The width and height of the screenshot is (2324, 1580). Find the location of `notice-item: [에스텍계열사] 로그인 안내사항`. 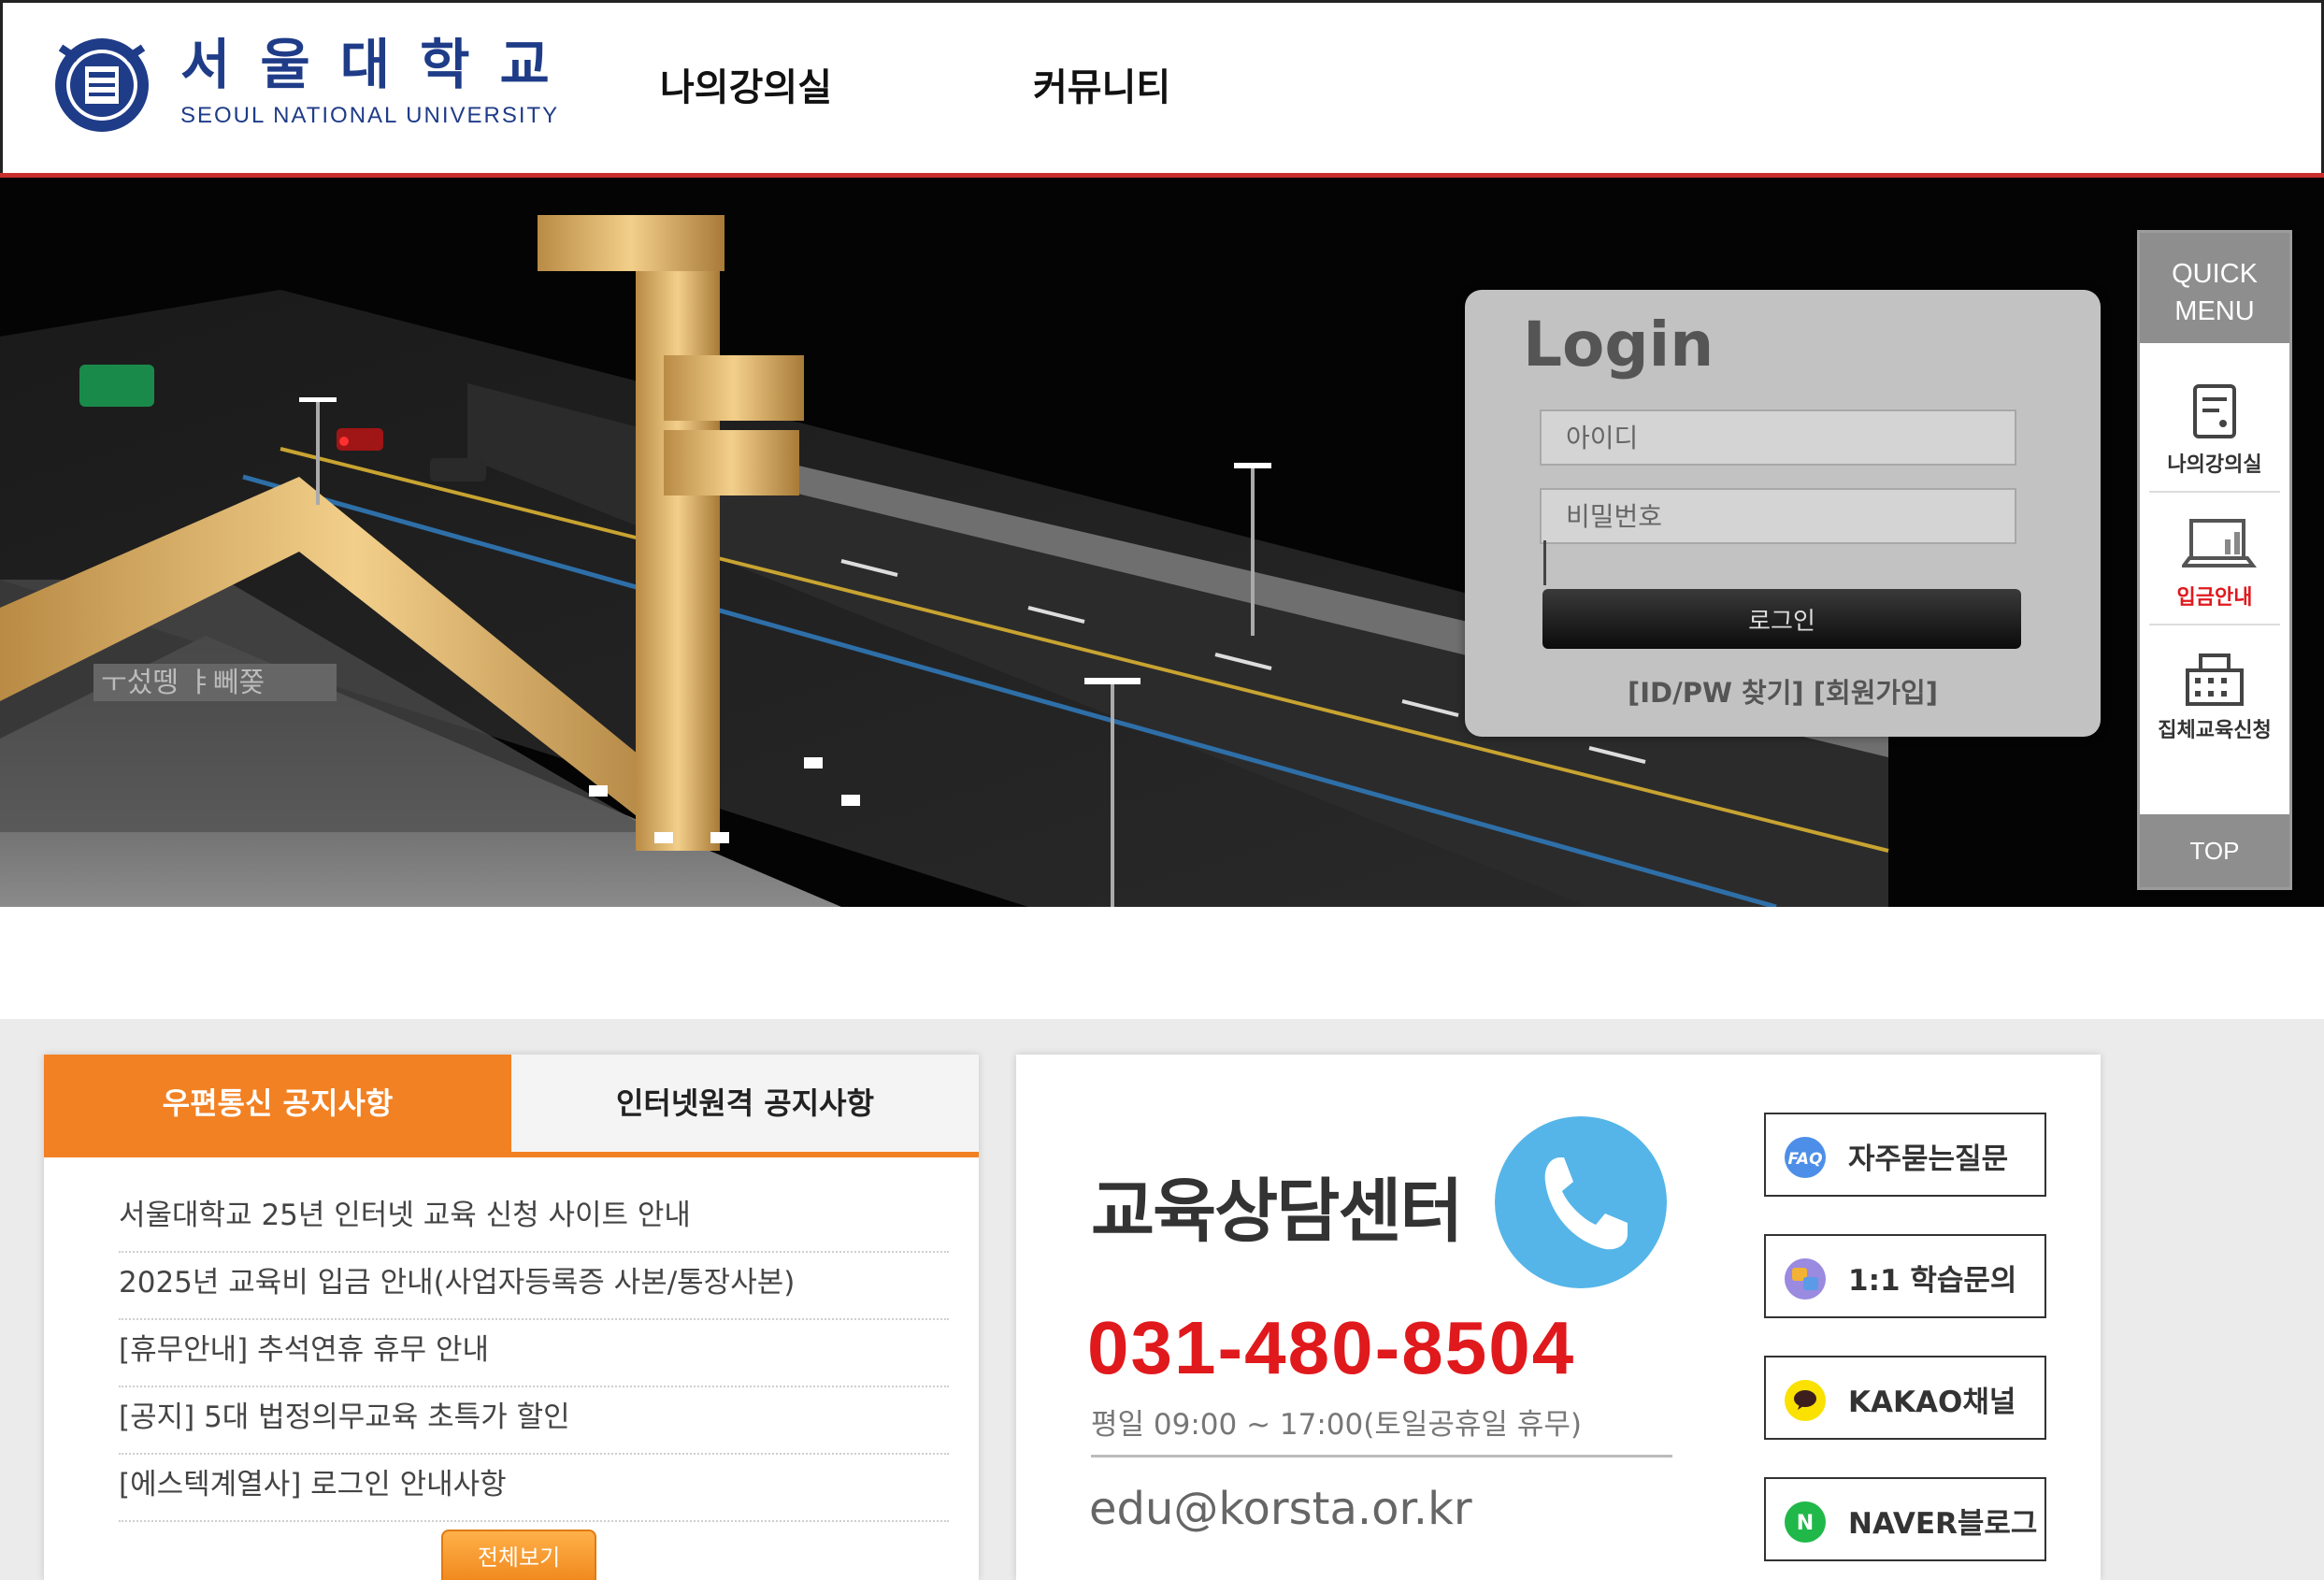

notice-item: [에스텍계열사] 로그인 안내사항 is located at coordinates (534, 1488).